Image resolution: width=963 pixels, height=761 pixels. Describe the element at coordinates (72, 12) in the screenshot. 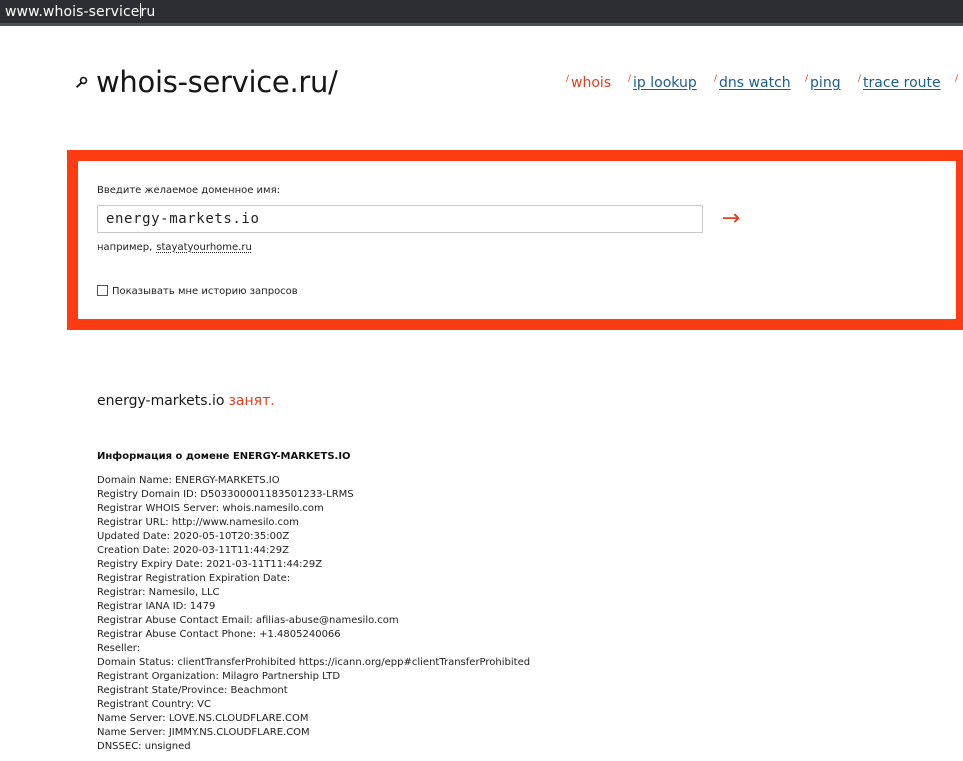

I see `url-part-1: www.whois-service` at that location.